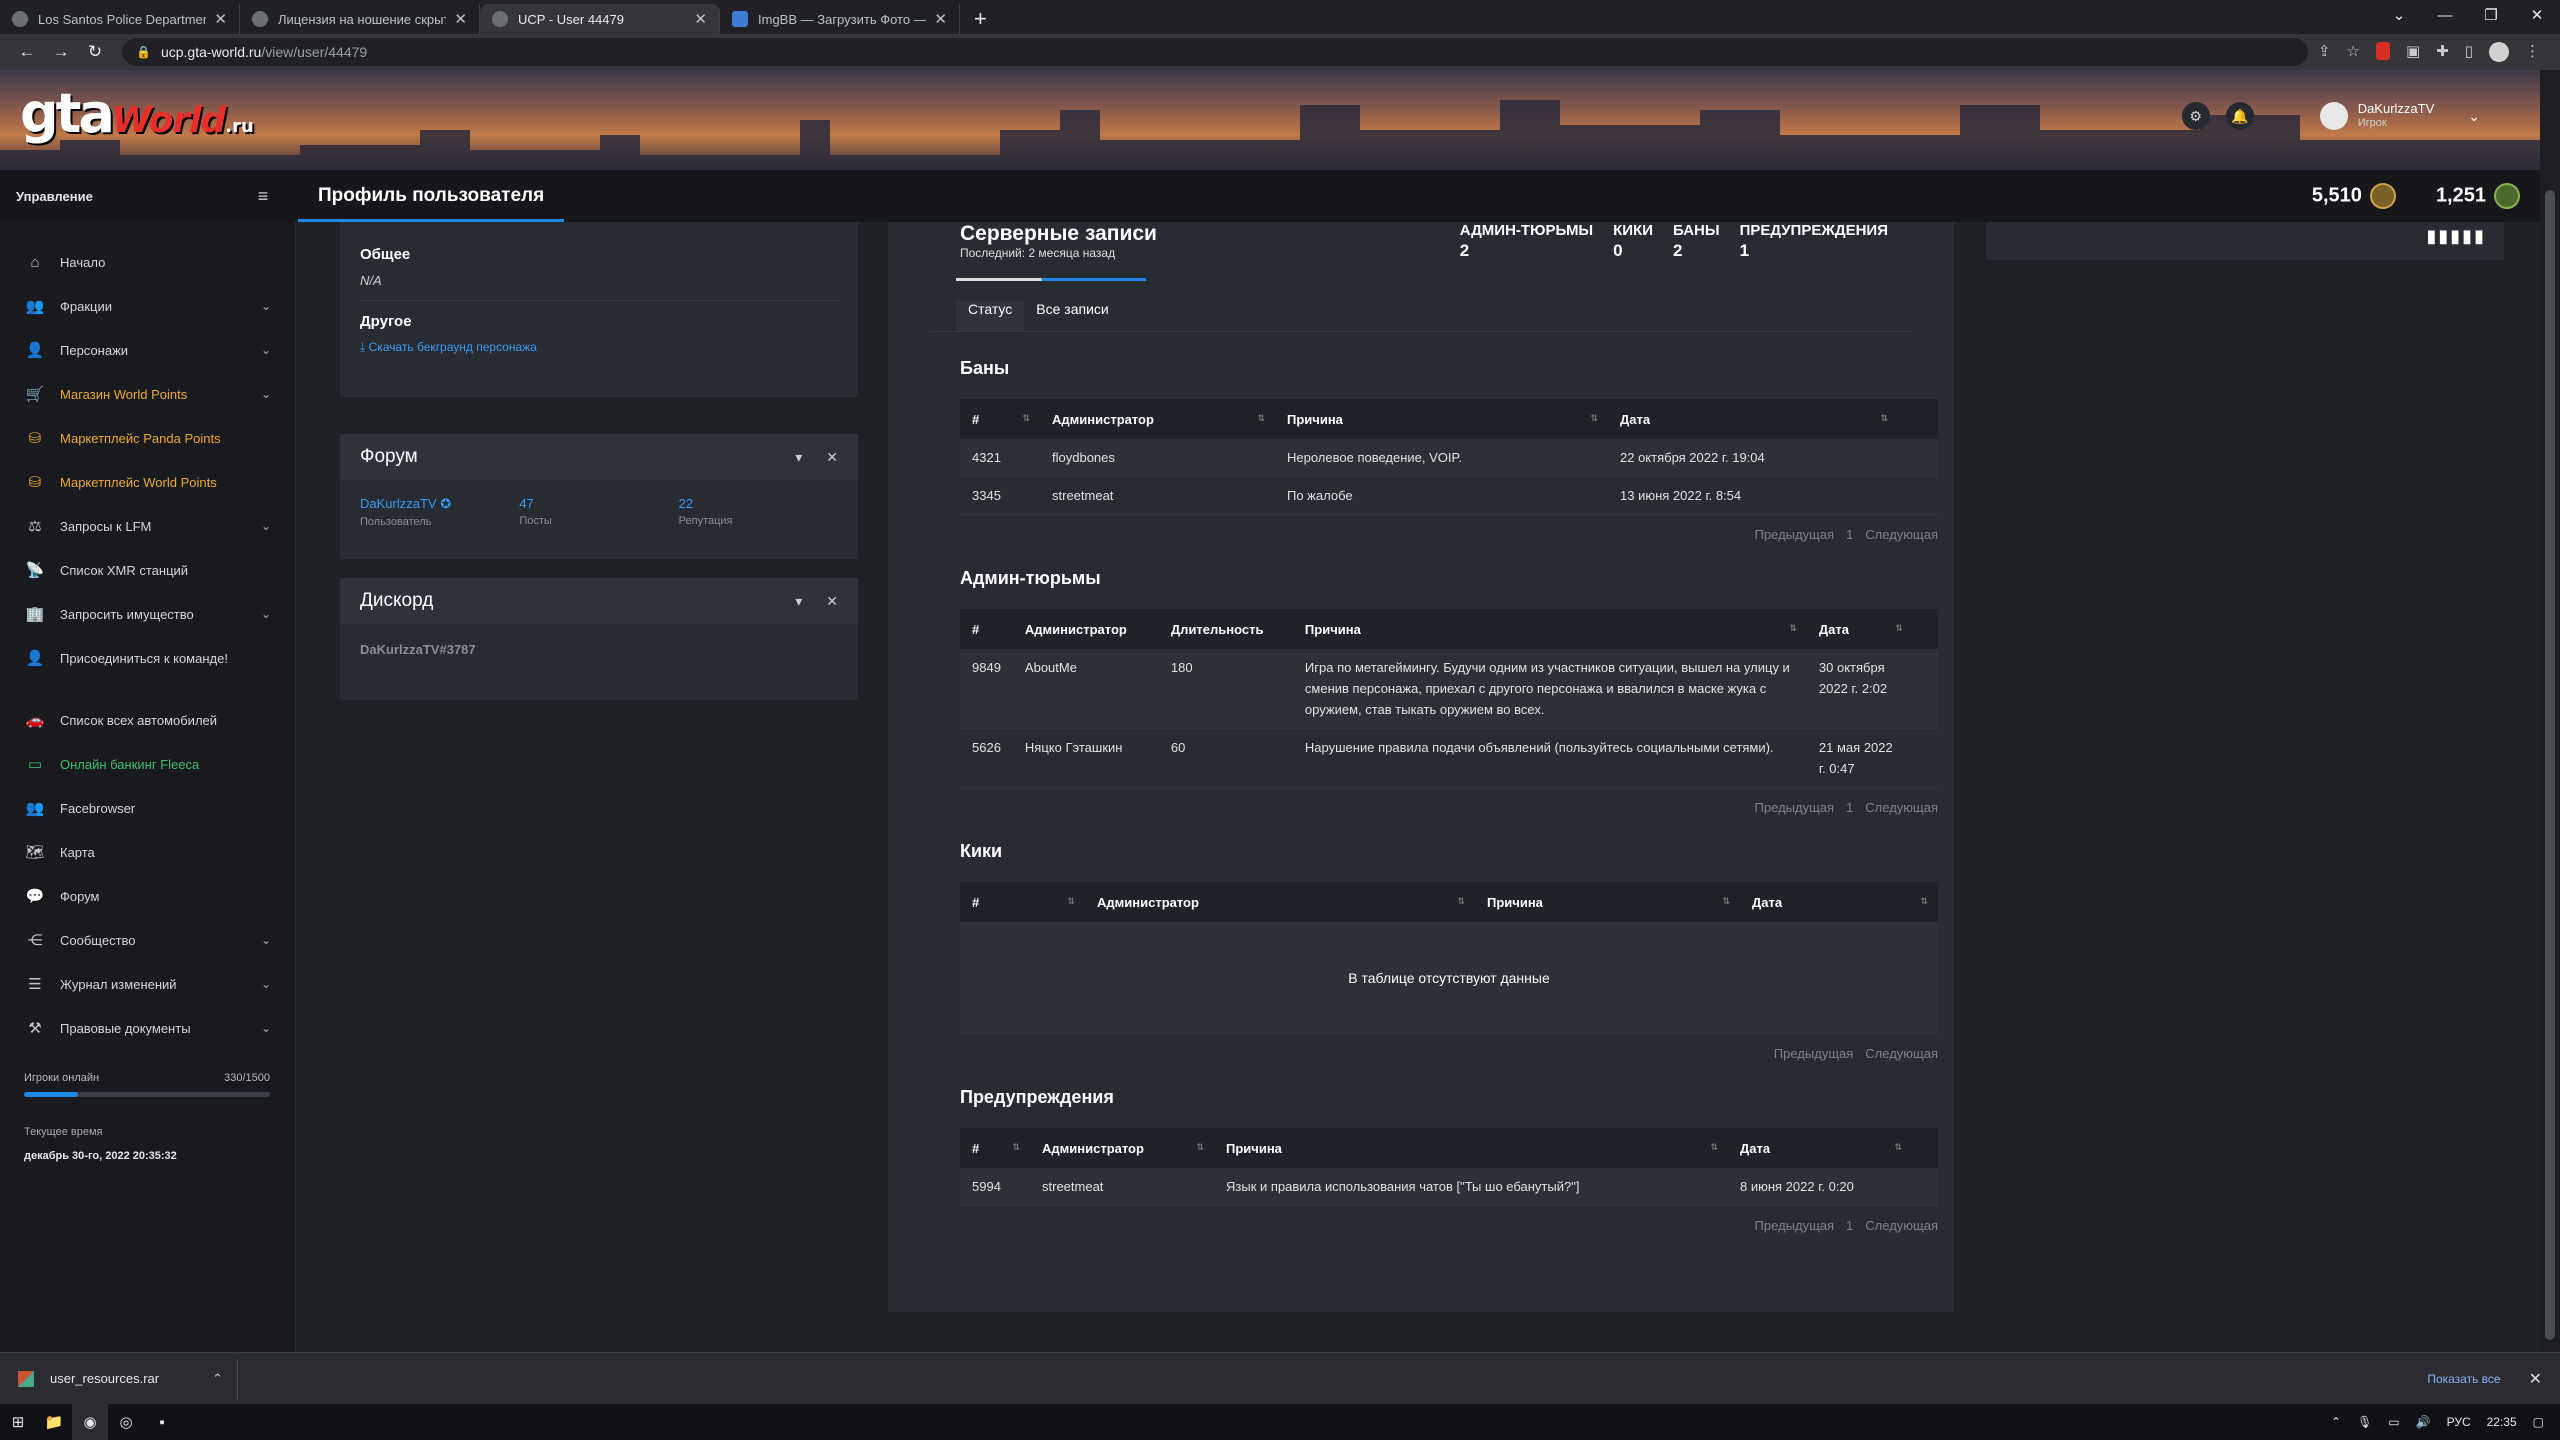 This screenshot has height=1440, width=2560. I want to click on sidebar-item-request-property: 🏢 Запросить имущество ⌄, so click(147, 614).